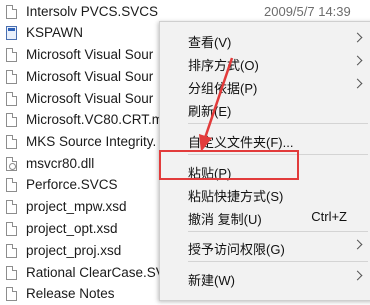 This screenshot has height=305, width=370. I want to click on menu-item-group-by: 分组依据(P), so click(265, 85).